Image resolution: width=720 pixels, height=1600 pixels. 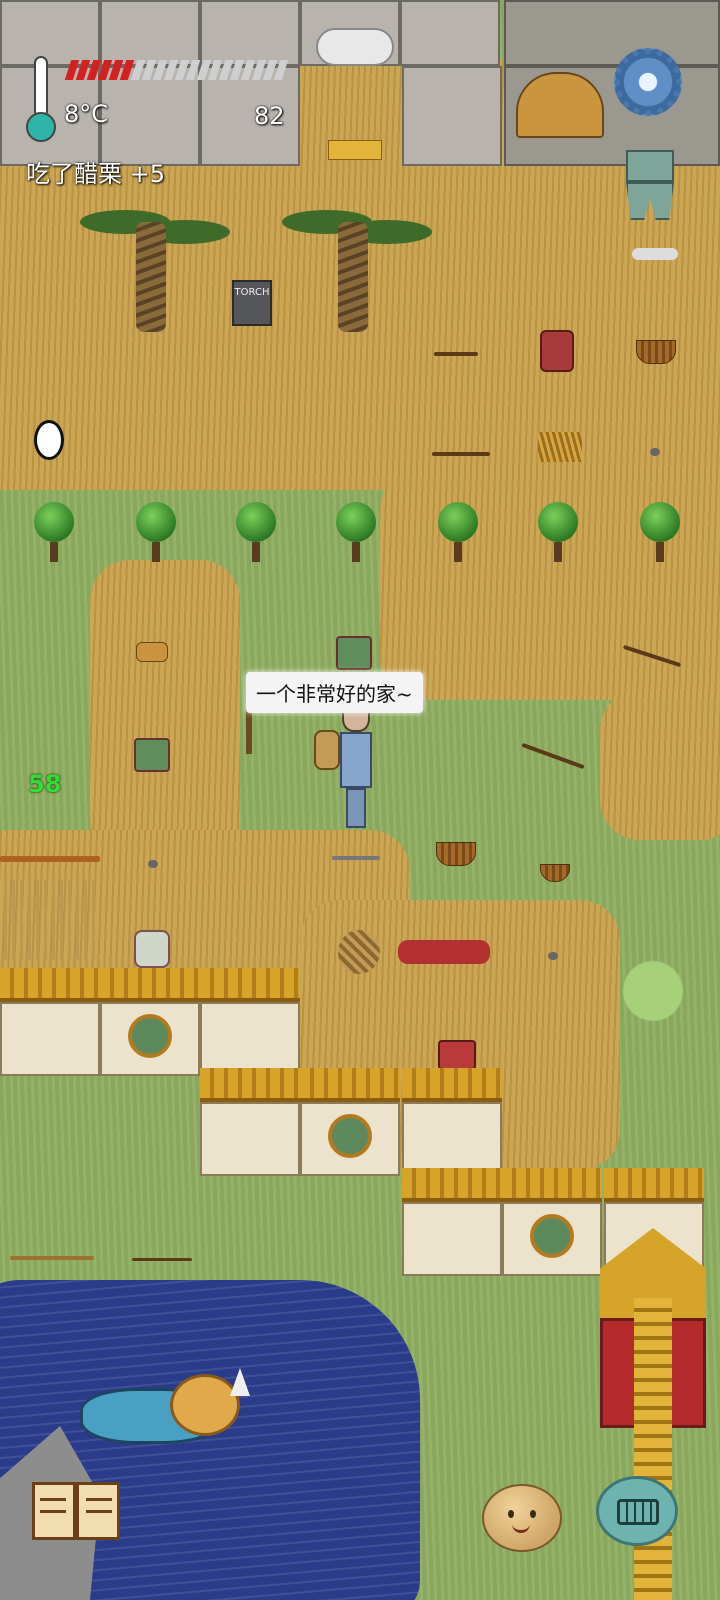 I want to click on yurt-emblem, so click(x=552, y=1236).